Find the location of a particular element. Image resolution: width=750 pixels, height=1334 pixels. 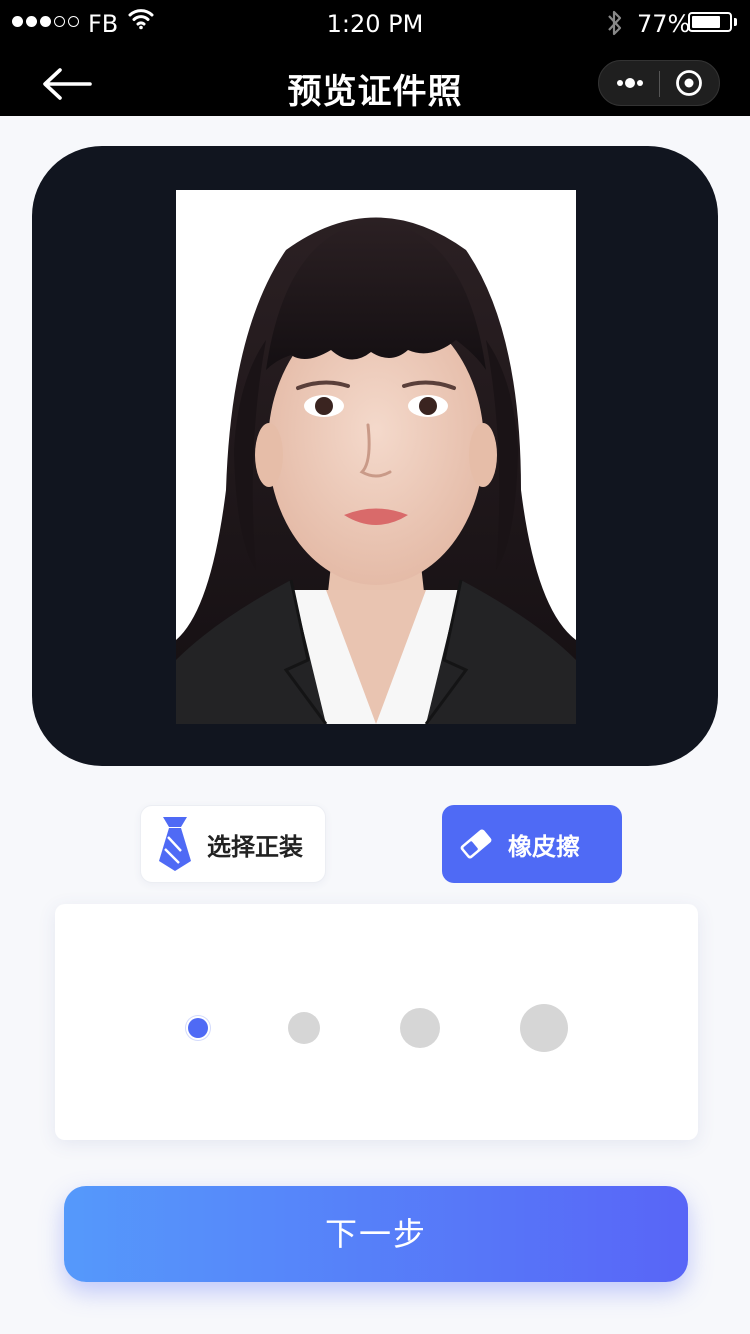

target-close-icon is located at coordinates (689, 83).